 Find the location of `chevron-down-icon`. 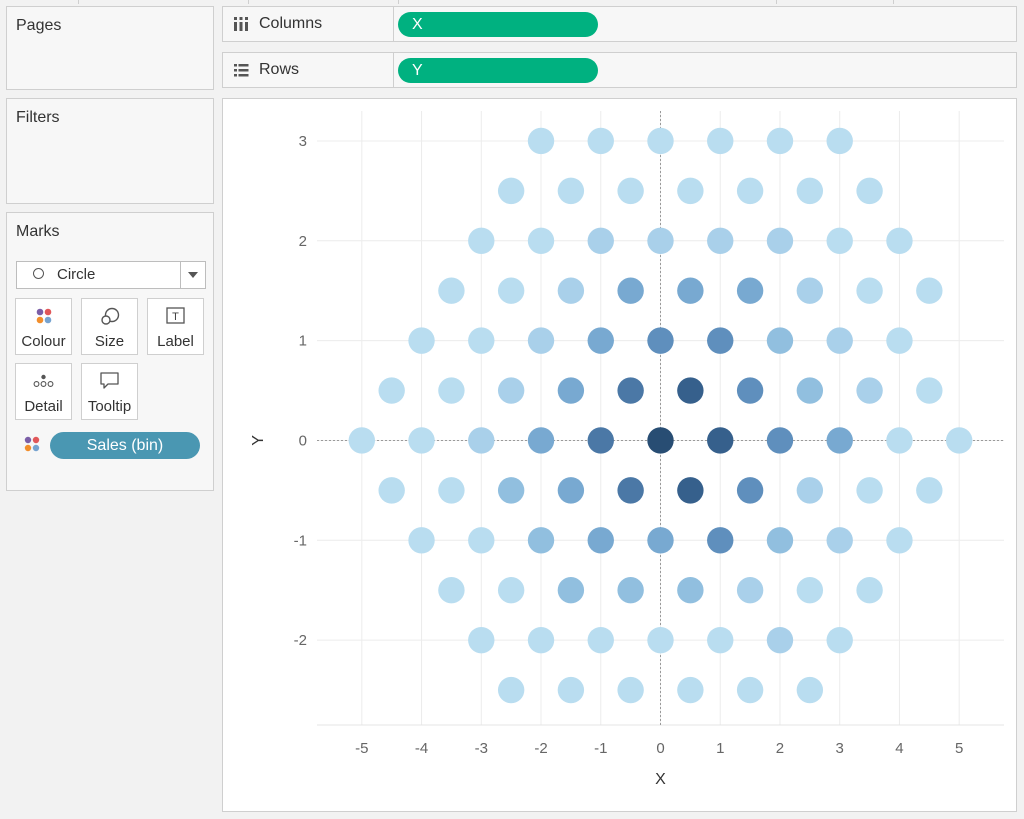

chevron-down-icon is located at coordinates (193, 275).